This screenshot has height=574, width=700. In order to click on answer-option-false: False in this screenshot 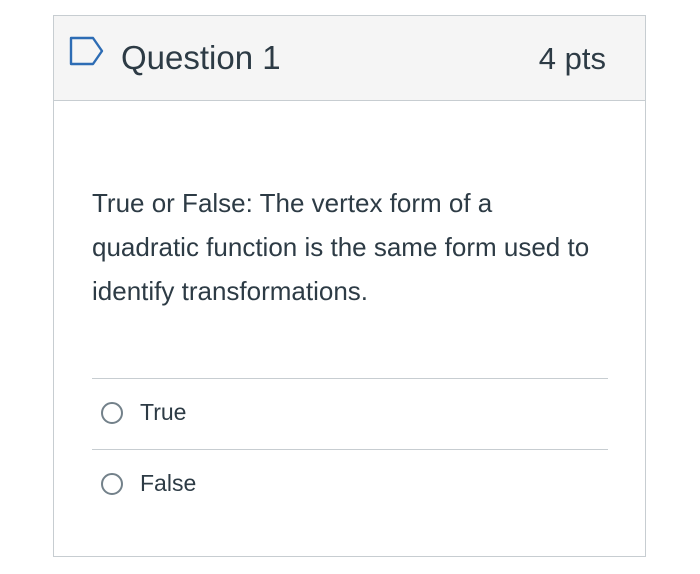, I will do `click(350, 485)`.